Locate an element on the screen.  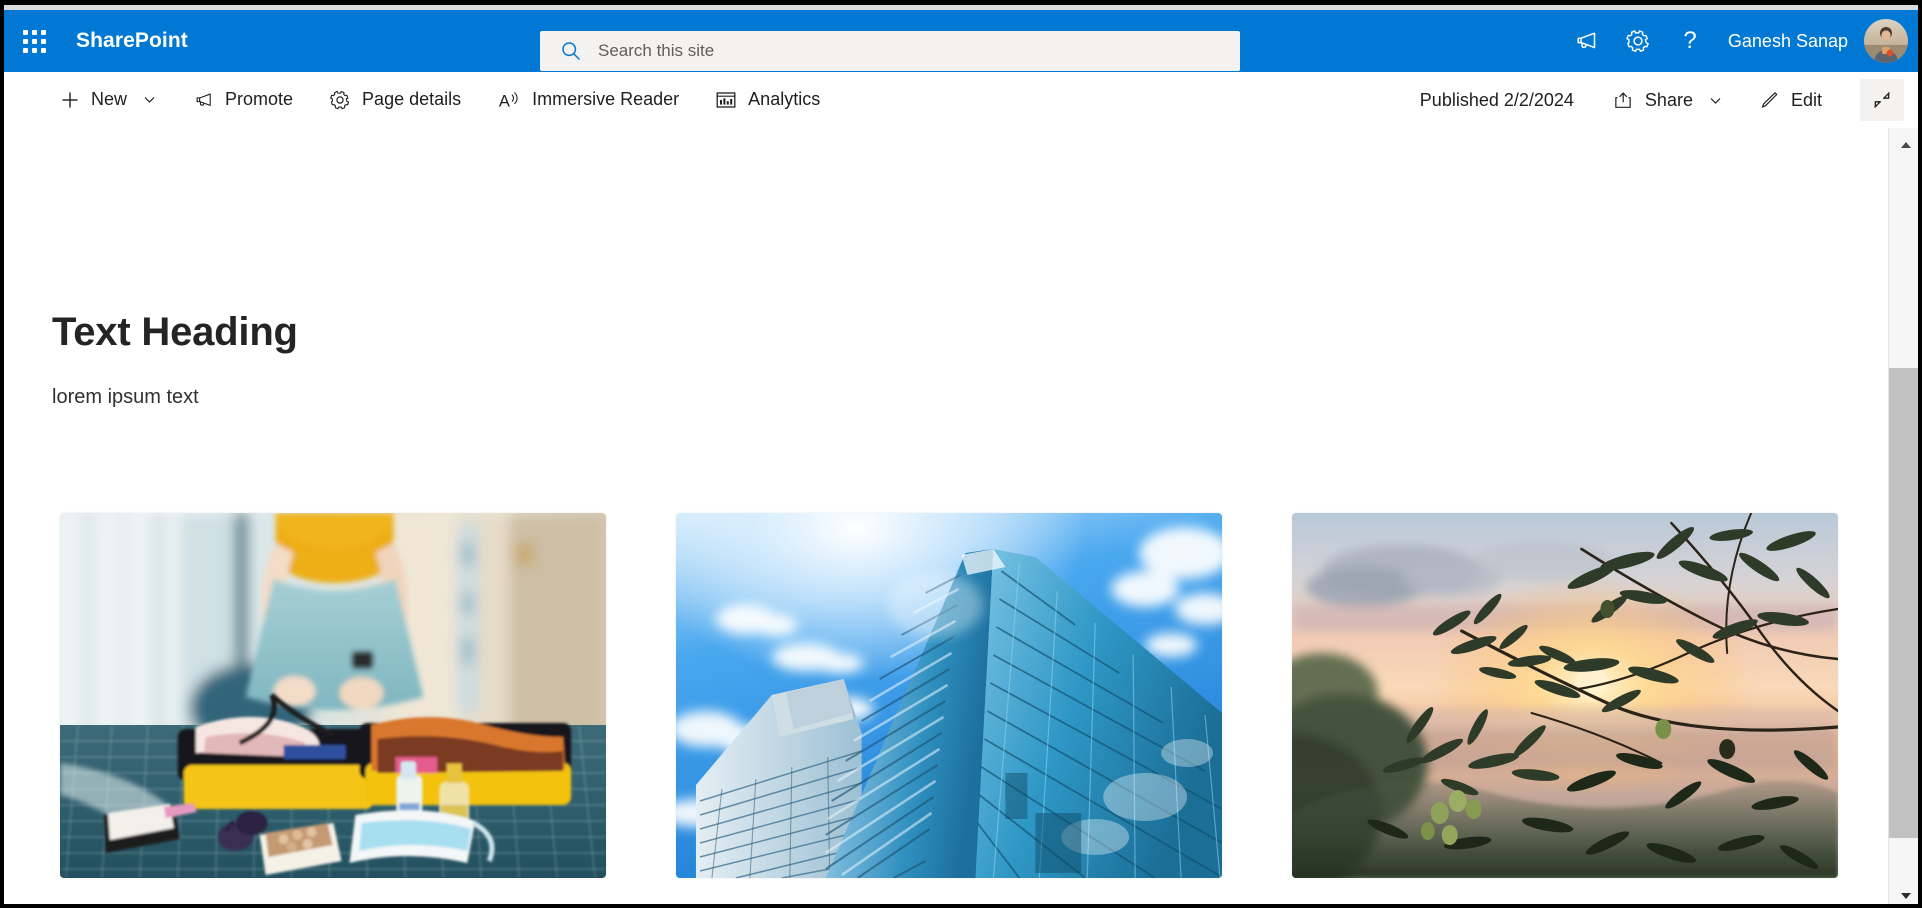
publish-status: Published 2/2/2024 is located at coordinates (1496, 99).